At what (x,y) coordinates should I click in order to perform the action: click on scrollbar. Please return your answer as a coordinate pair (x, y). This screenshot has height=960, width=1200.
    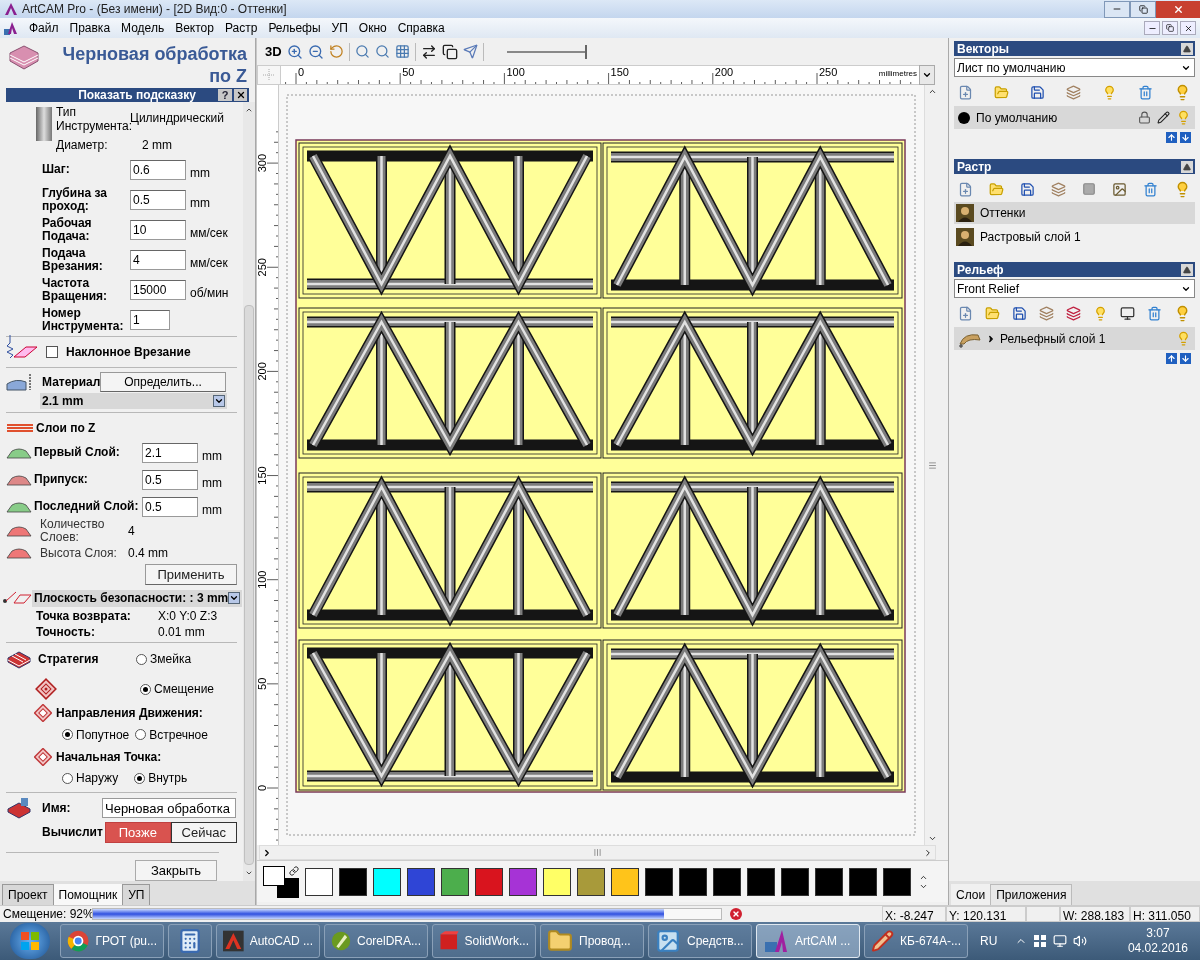
    Looking at the image, I should click on (249, 491).